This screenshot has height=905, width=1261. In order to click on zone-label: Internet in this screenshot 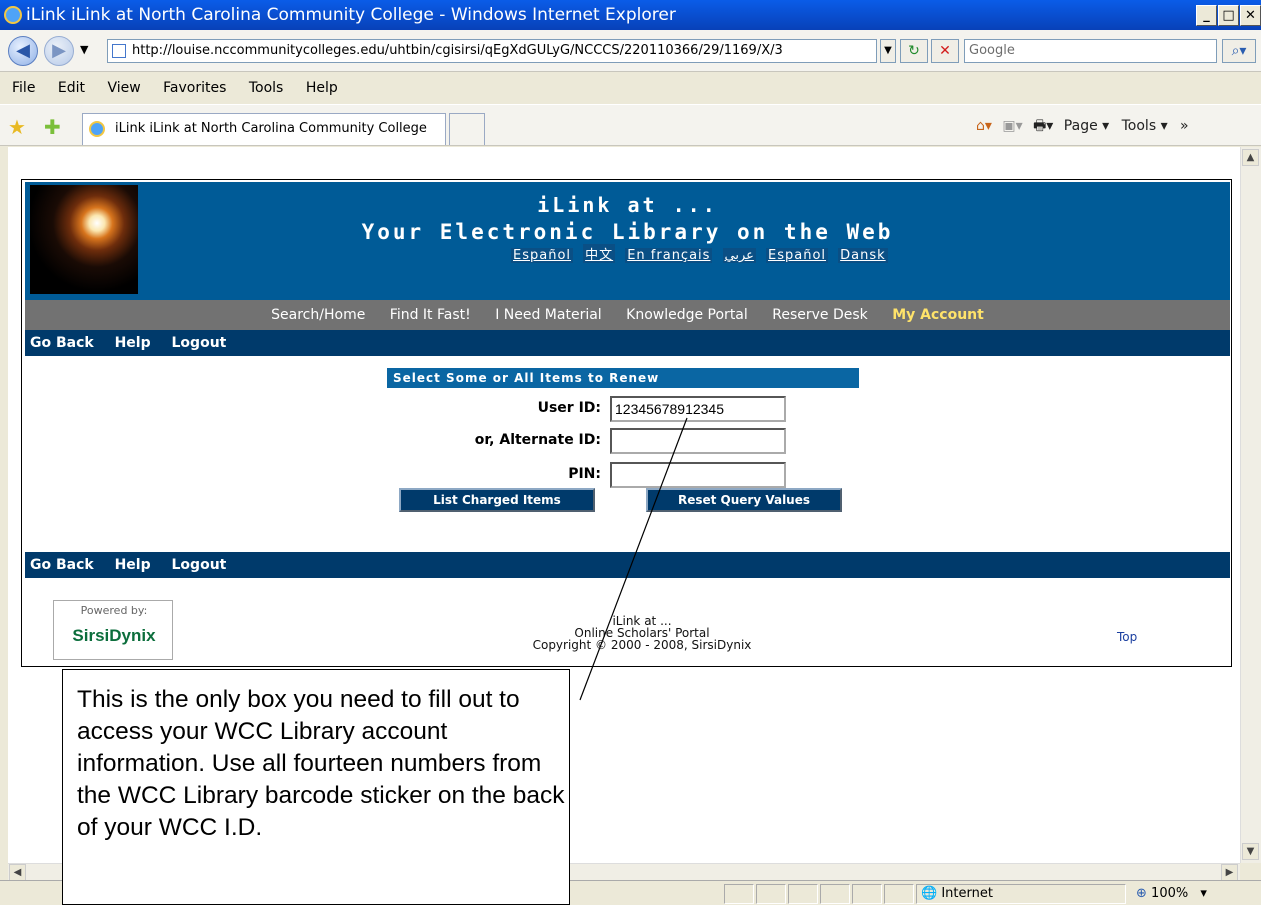, I will do `click(967, 893)`.